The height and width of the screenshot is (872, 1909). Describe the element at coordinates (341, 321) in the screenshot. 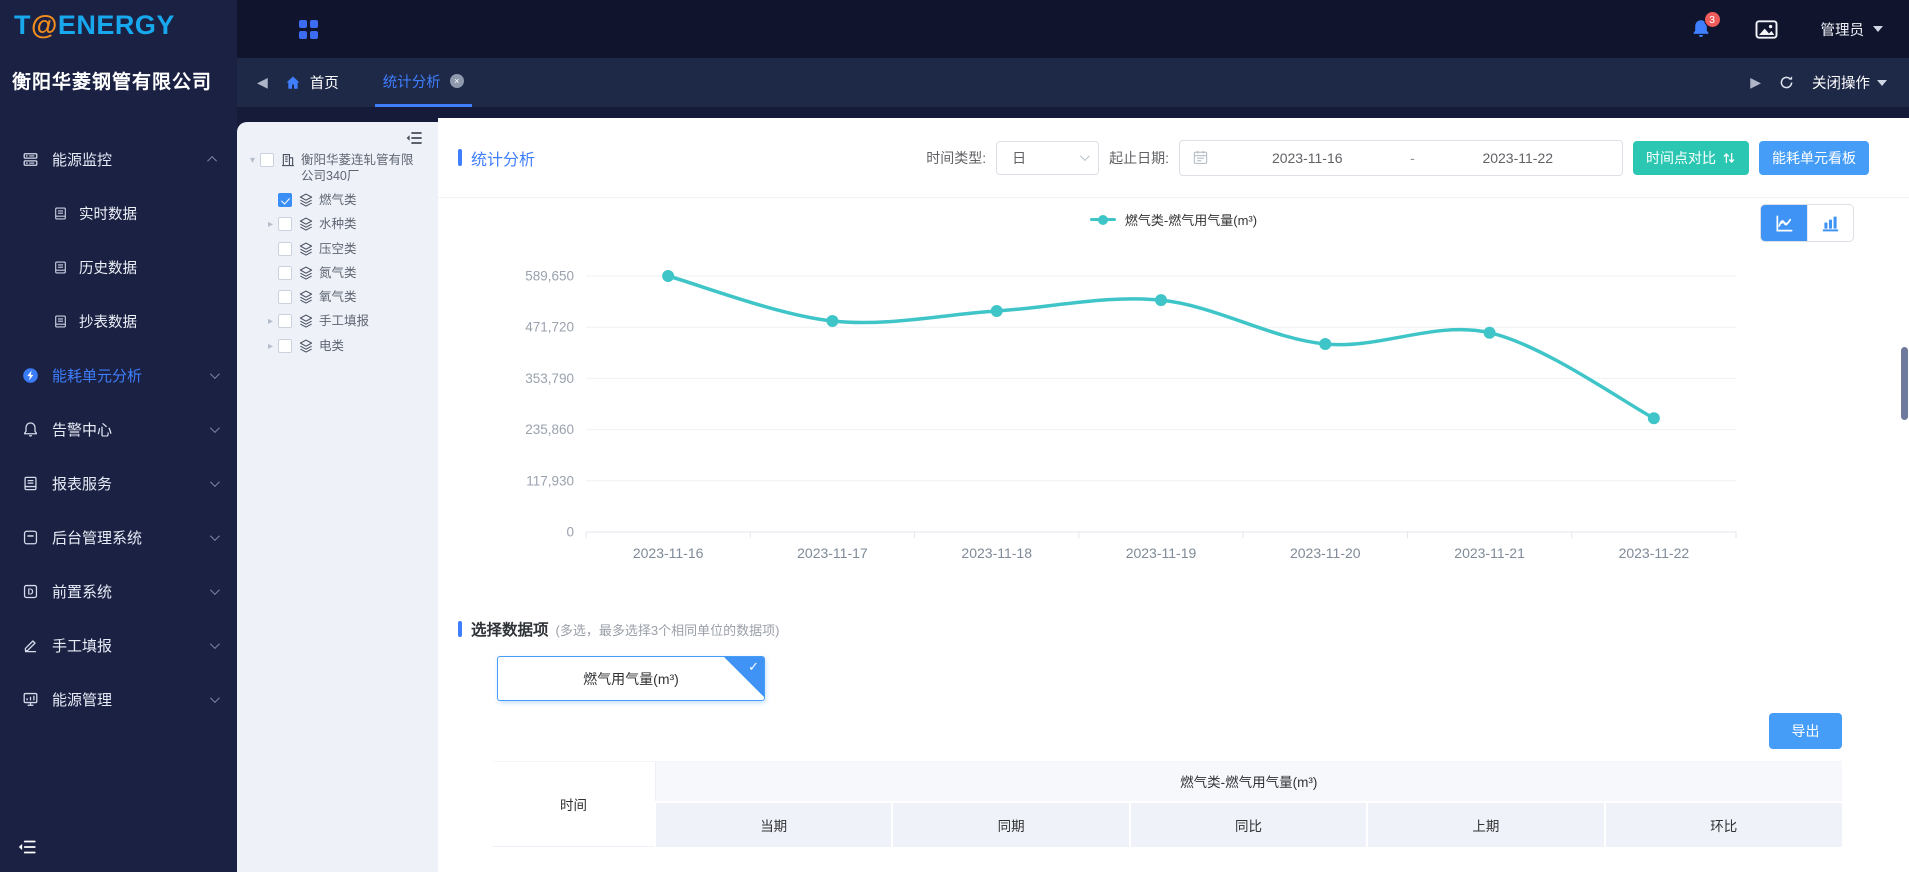

I see `tree-node: ▸ 手工填报` at that location.